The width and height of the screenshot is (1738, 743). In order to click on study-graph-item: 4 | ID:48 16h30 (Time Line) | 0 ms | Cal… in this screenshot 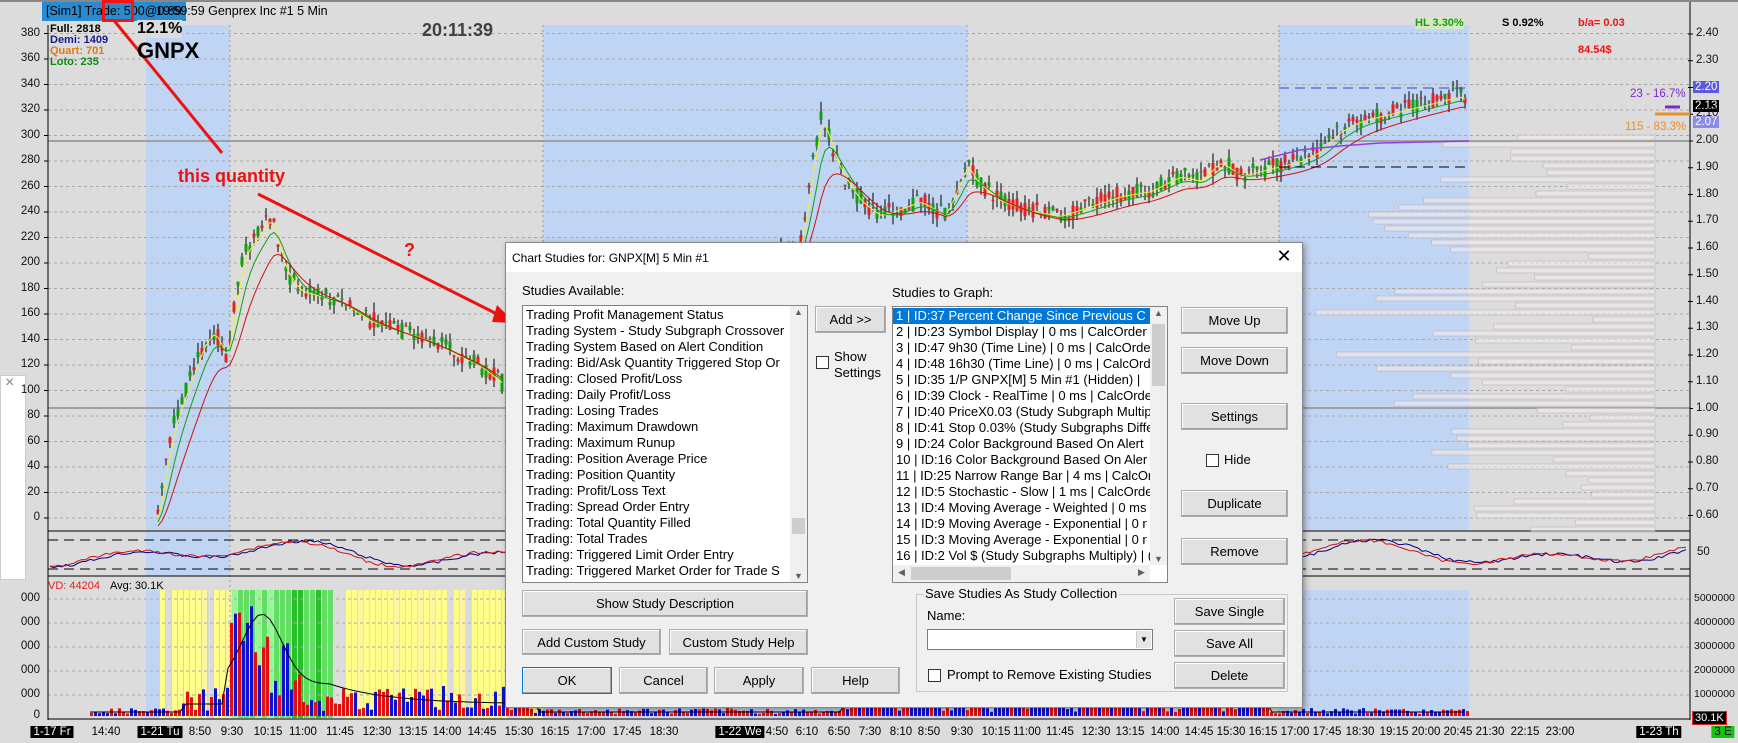, I will do `click(1021, 364)`.